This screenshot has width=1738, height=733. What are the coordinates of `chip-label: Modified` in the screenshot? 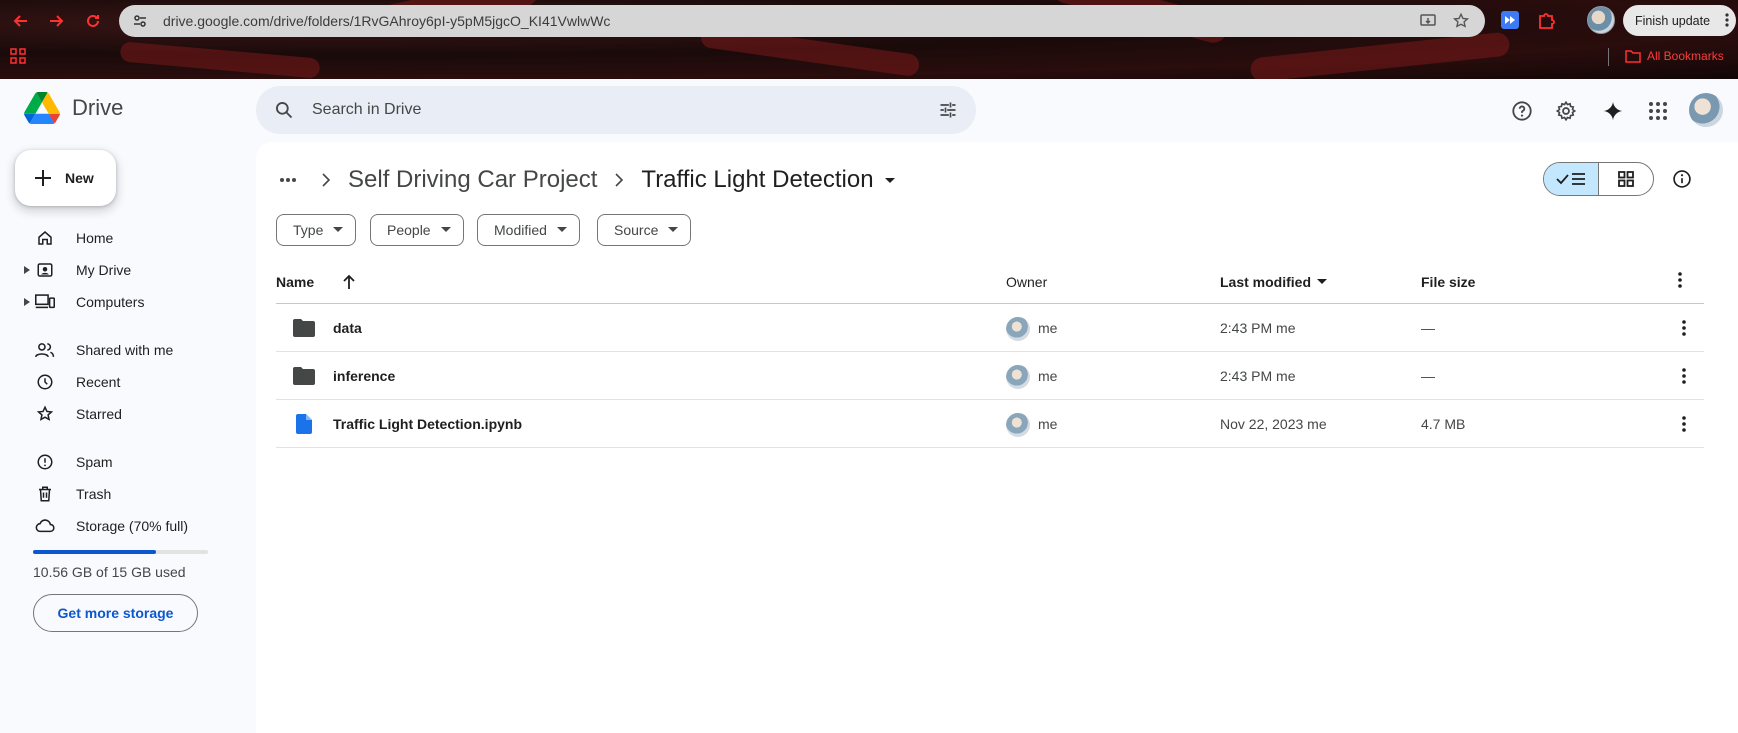 It's located at (520, 230).